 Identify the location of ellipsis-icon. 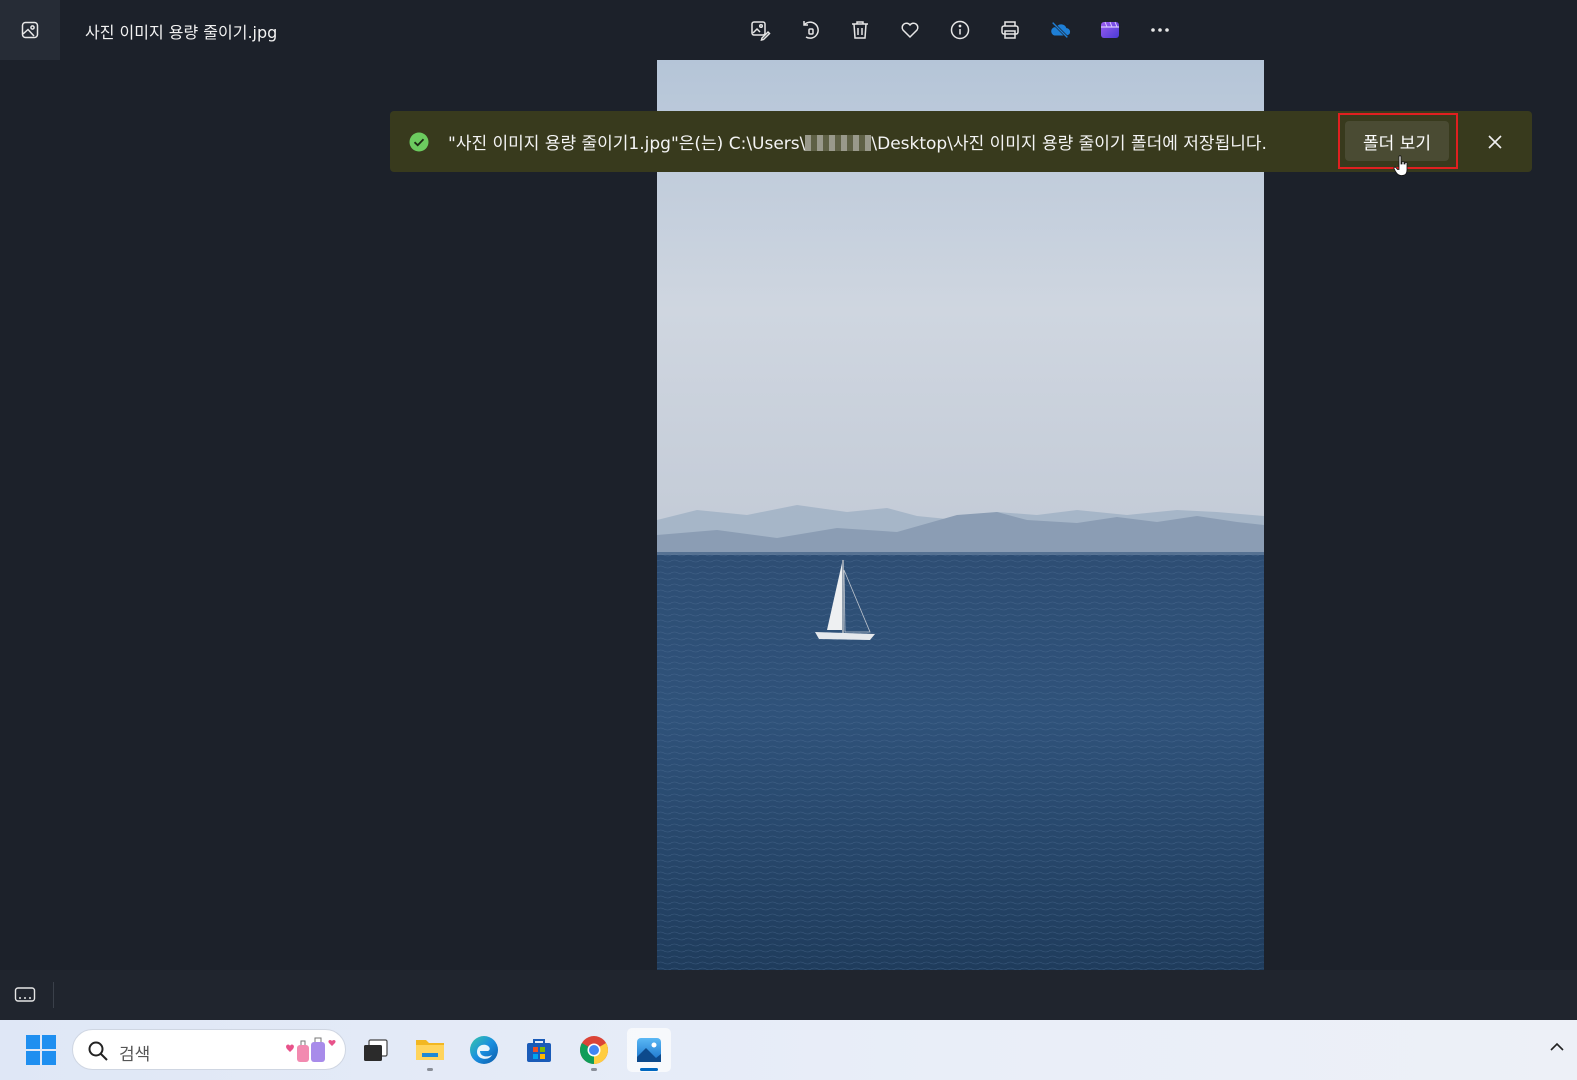
(1160, 30).